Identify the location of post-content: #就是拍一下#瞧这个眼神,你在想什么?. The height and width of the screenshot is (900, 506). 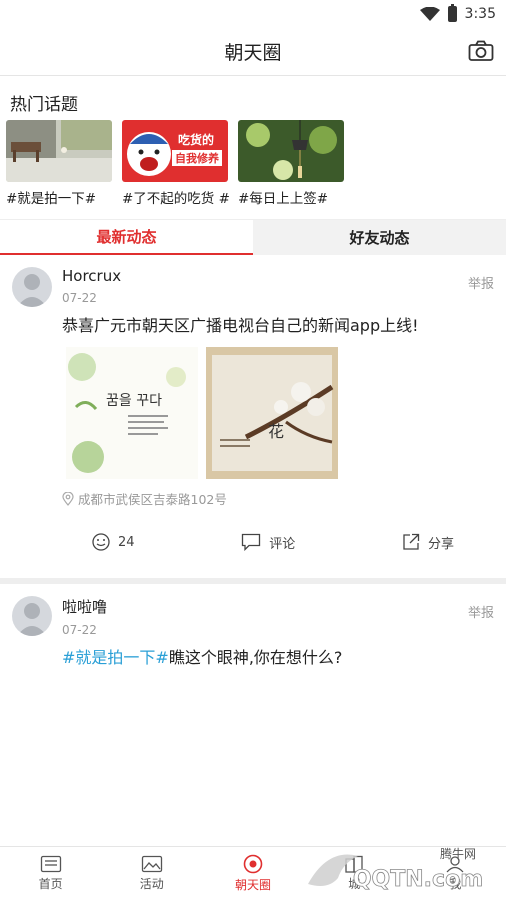
(278, 658).